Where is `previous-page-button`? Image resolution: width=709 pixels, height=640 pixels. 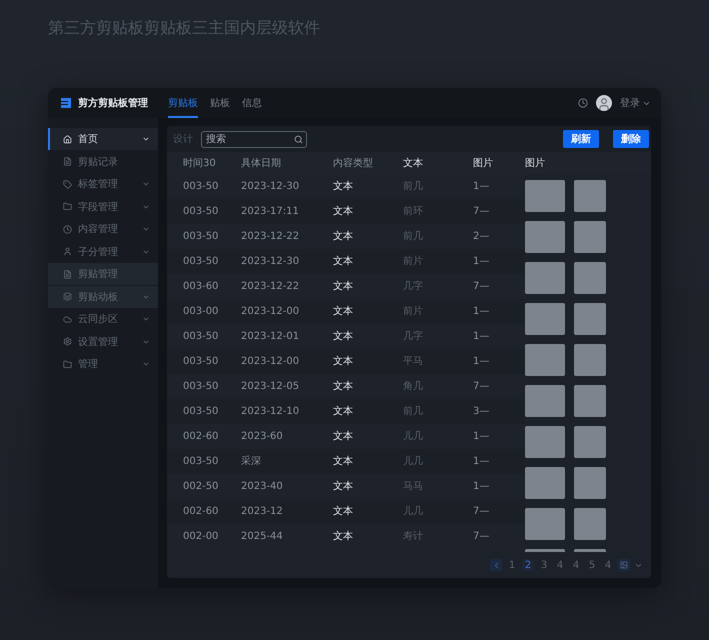
previous-page-button is located at coordinates (496, 565).